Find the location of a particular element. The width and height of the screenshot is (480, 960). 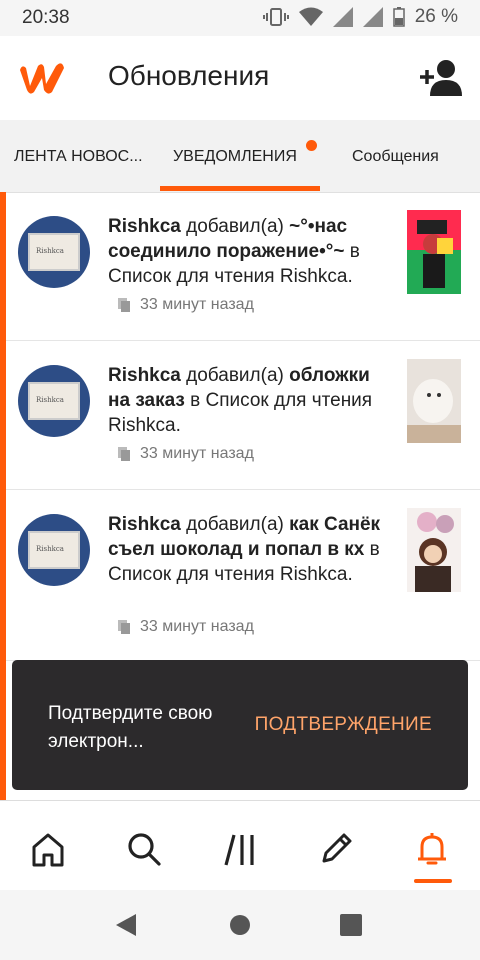

wattpad-logo is located at coordinates (42, 78).